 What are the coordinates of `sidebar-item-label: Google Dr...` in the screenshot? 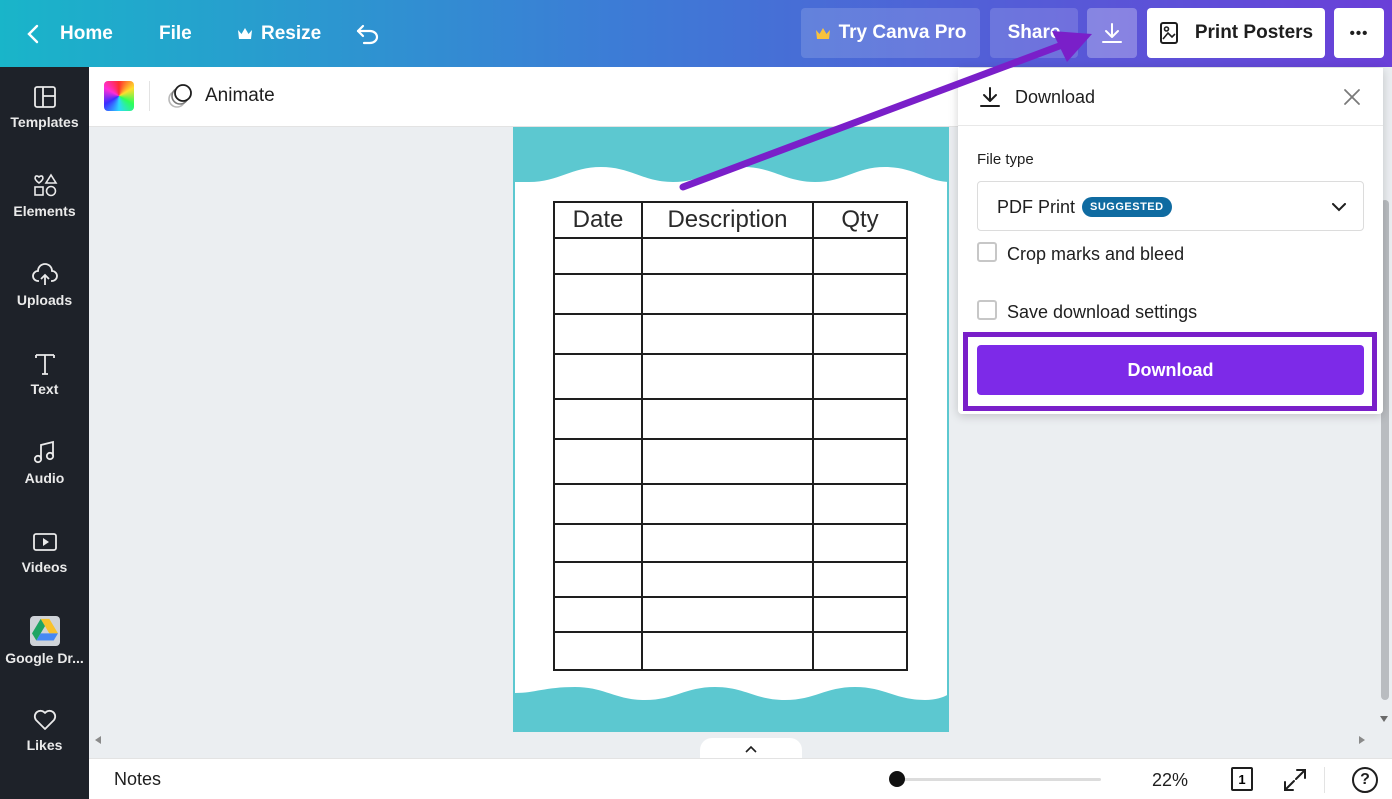 It's located at (44, 658).